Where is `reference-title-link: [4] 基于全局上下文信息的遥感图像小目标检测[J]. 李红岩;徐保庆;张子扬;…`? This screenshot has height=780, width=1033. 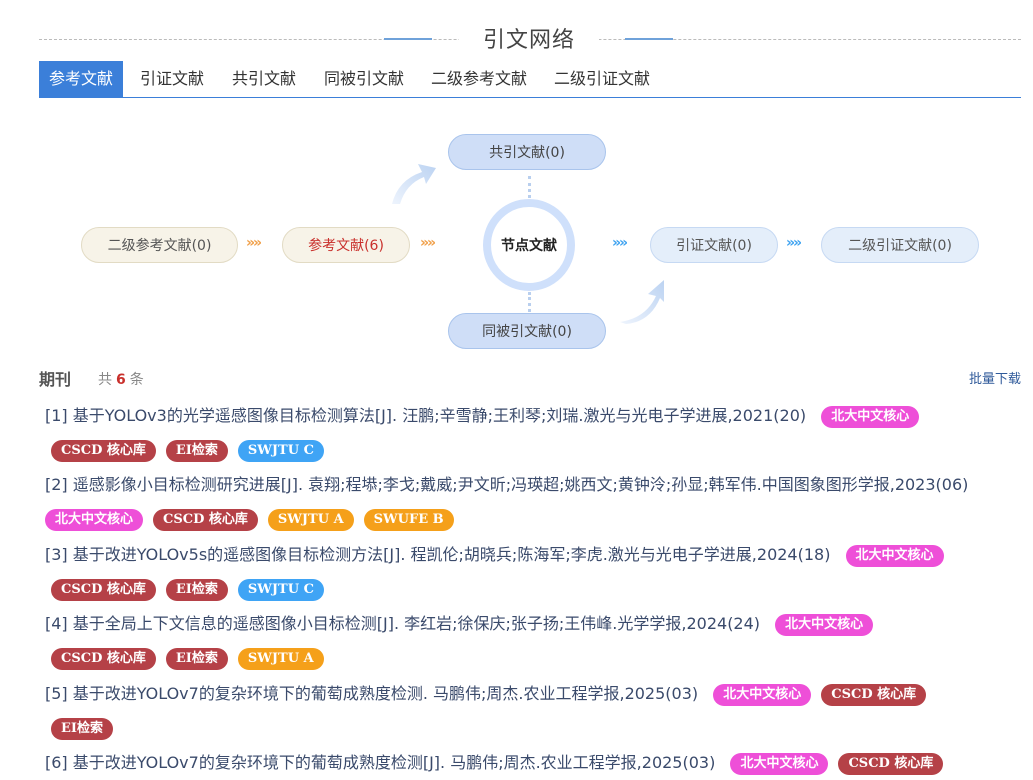
reference-title-link: [4] 基于全局上下文信息的遥感图像小目标检测[J]. 李红岩;徐保庆;张子扬;… is located at coordinates (402, 623).